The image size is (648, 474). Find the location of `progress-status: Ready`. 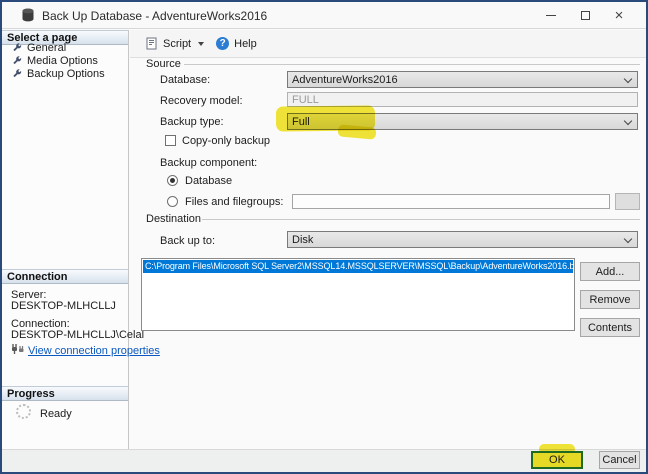

progress-status: Ready is located at coordinates (56, 414).